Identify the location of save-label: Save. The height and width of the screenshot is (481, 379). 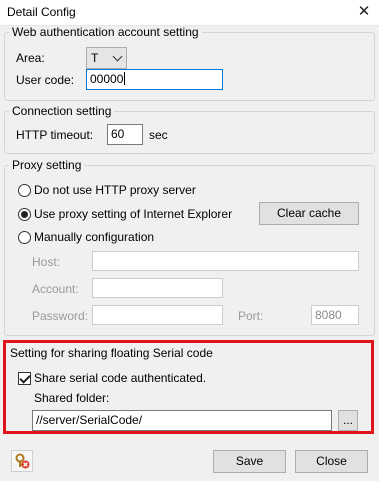
(249, 461).